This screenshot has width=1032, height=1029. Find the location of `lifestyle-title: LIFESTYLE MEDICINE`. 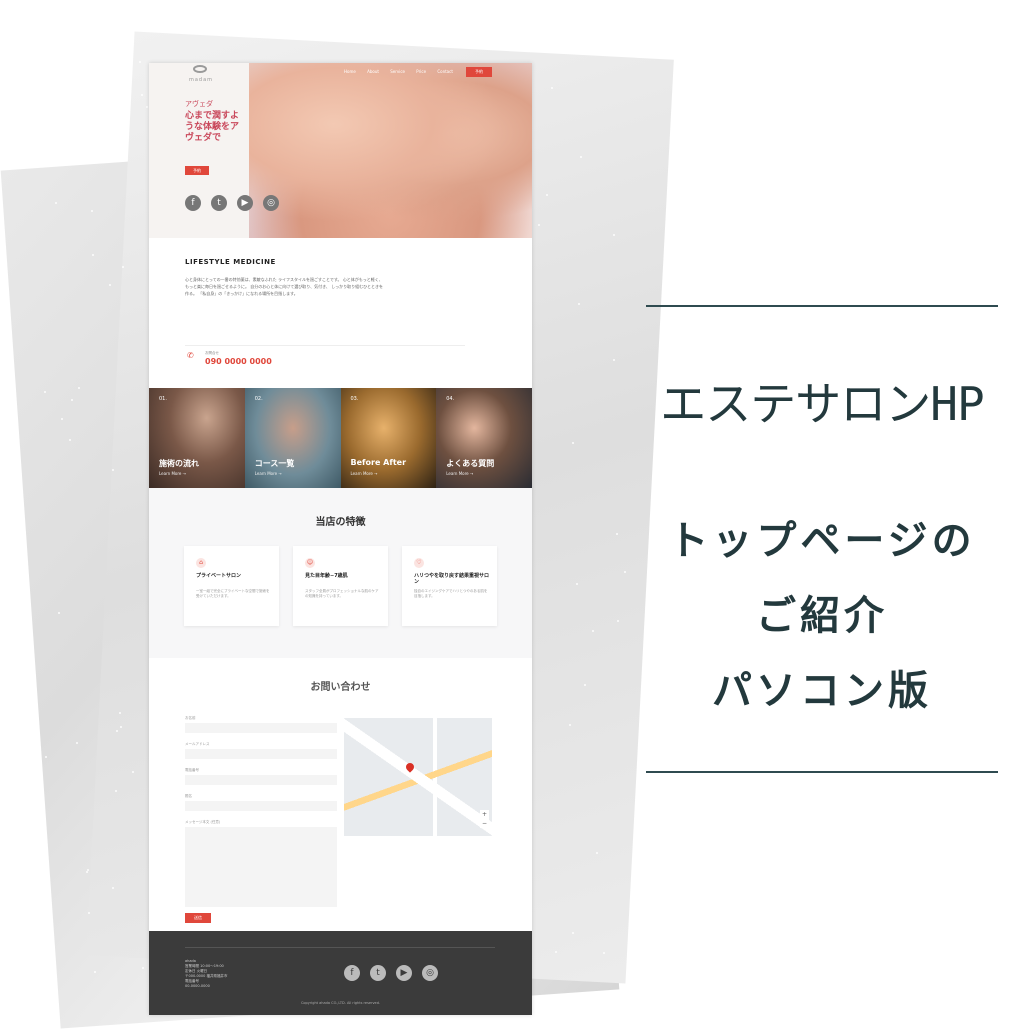

lifestyle-title: LIFESTYLE MEDICINE is located at coordinates (230, 262).